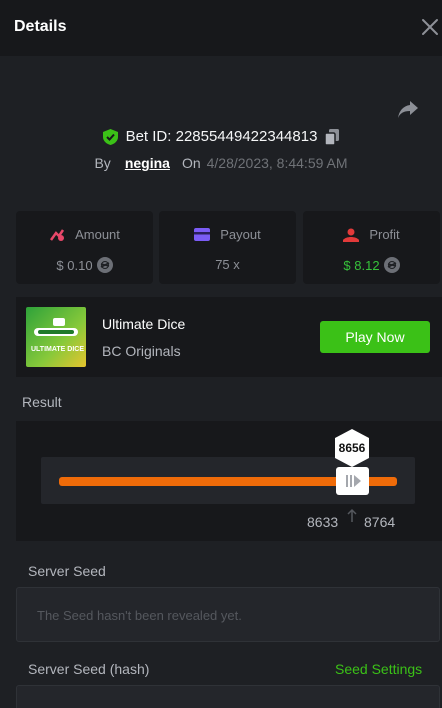  Describe the element at coordinates (147, 163) in the screenshot. I see `username-link: negina` at that location.